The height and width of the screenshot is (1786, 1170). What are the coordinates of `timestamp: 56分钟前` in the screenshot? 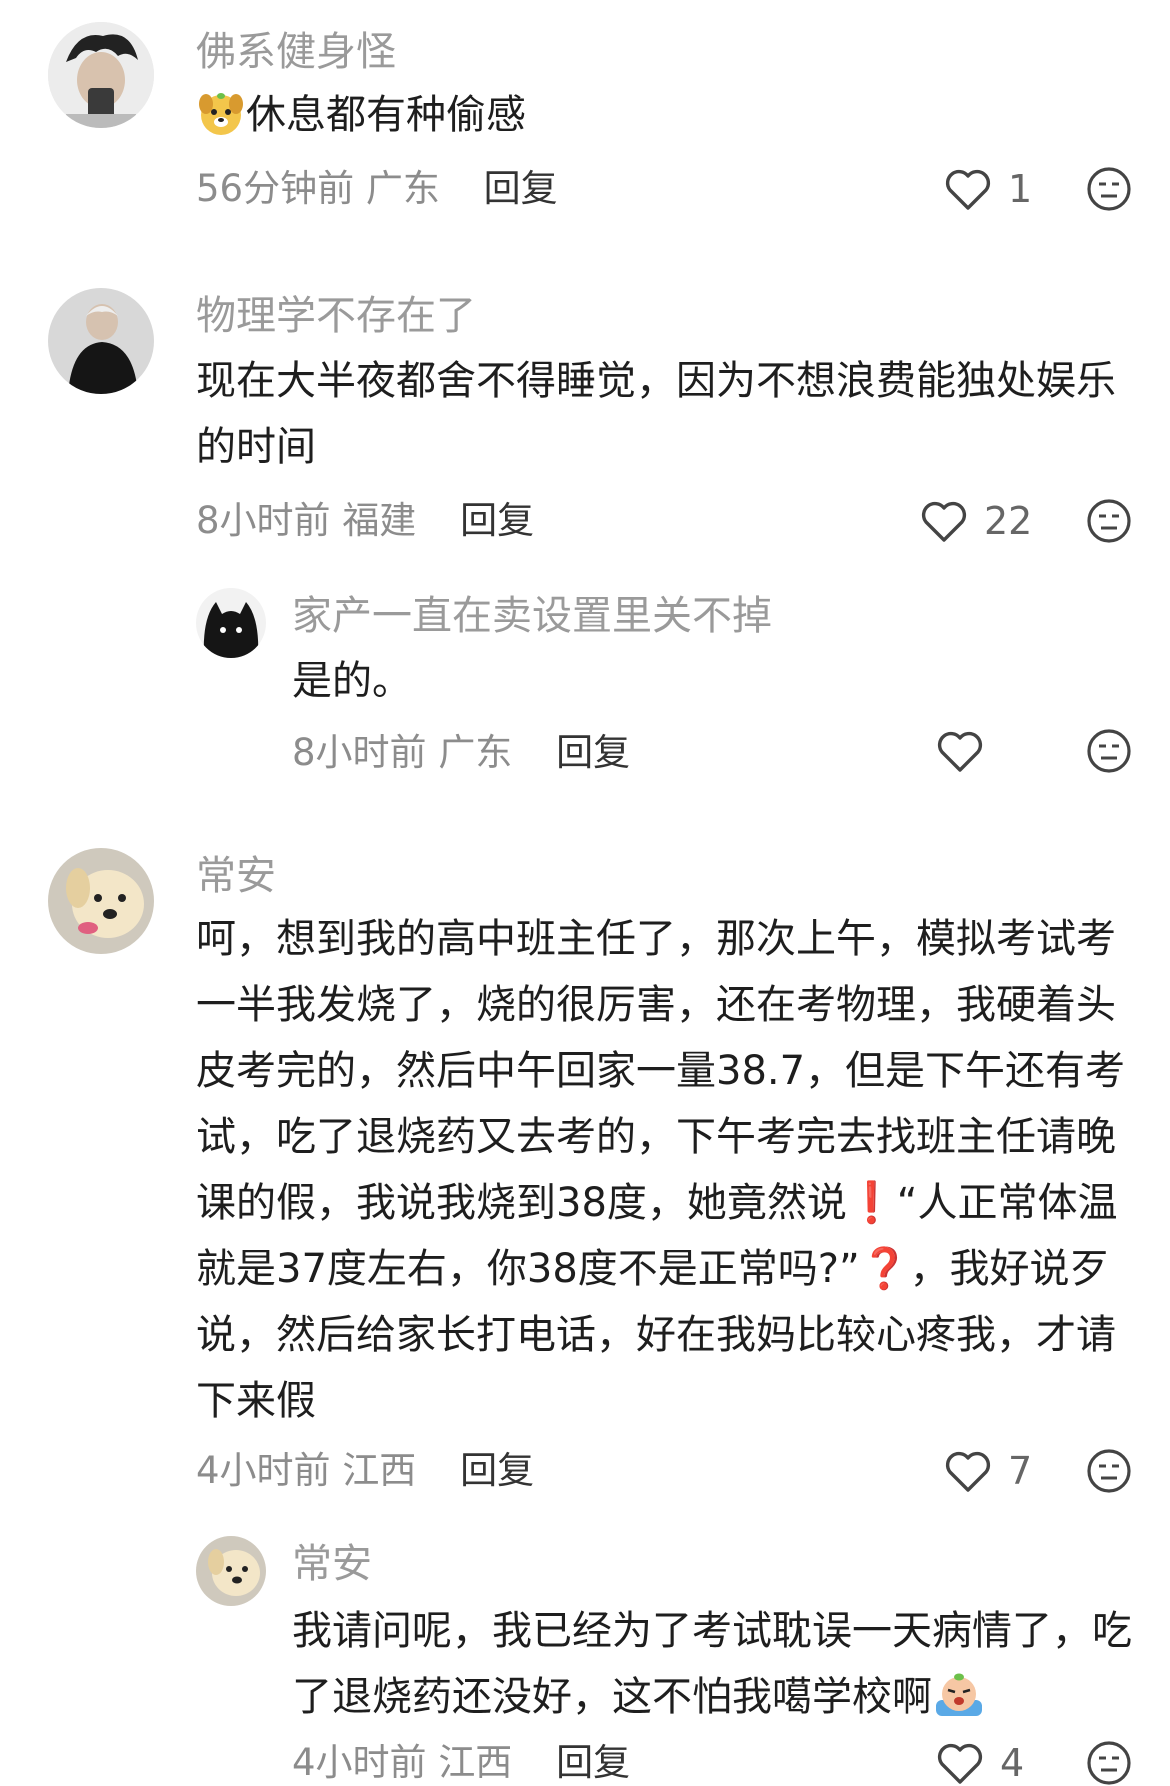 It's located at (275, 188).